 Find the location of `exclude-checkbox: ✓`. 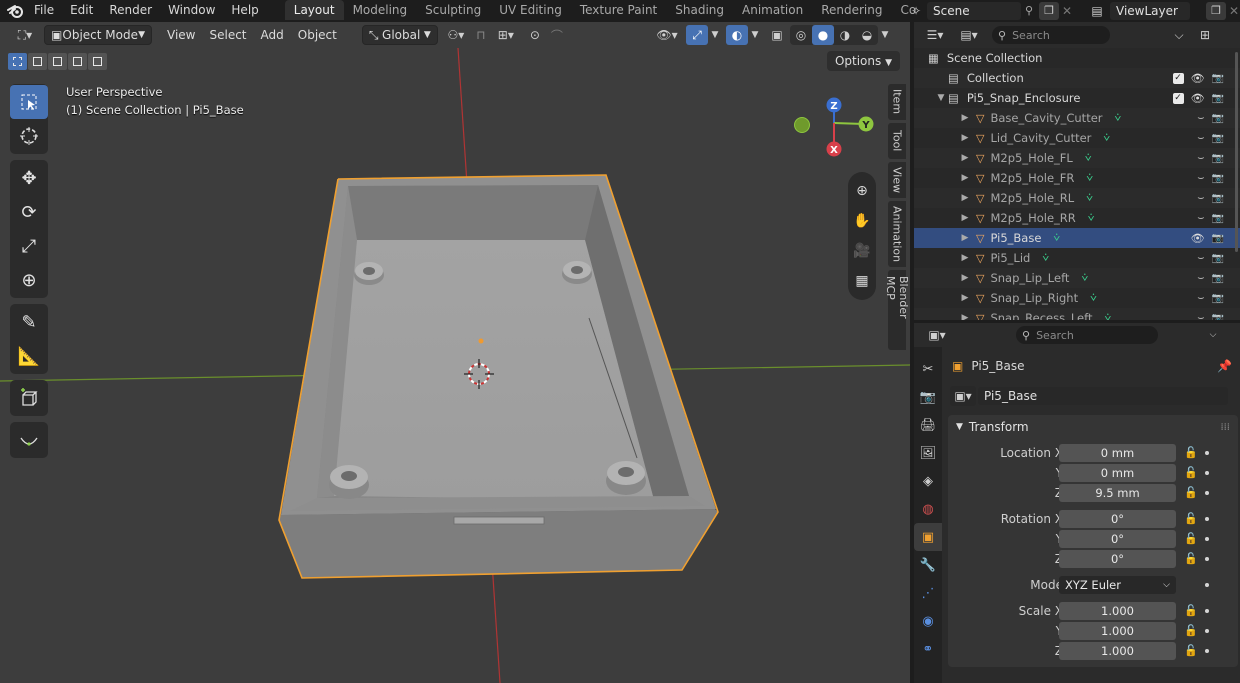

exclude-checkbox: ✓ is located at coordinates (1178, 98).